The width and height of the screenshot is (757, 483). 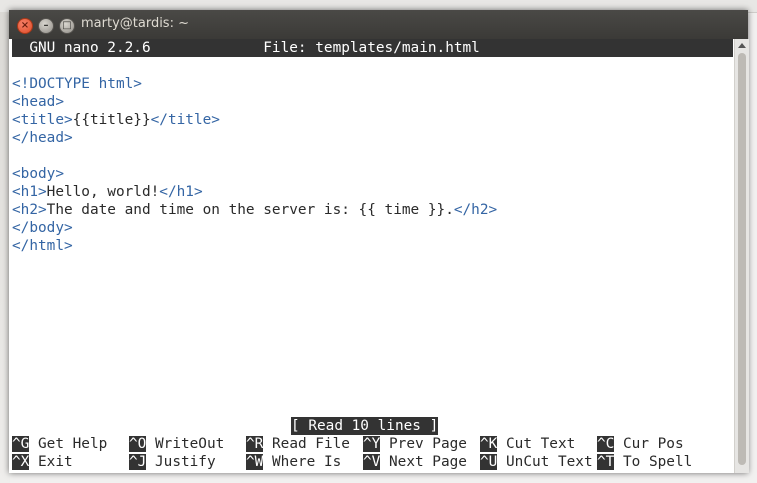 I want to click on shortcut-label: Next Page, so click(x=428, y=462).